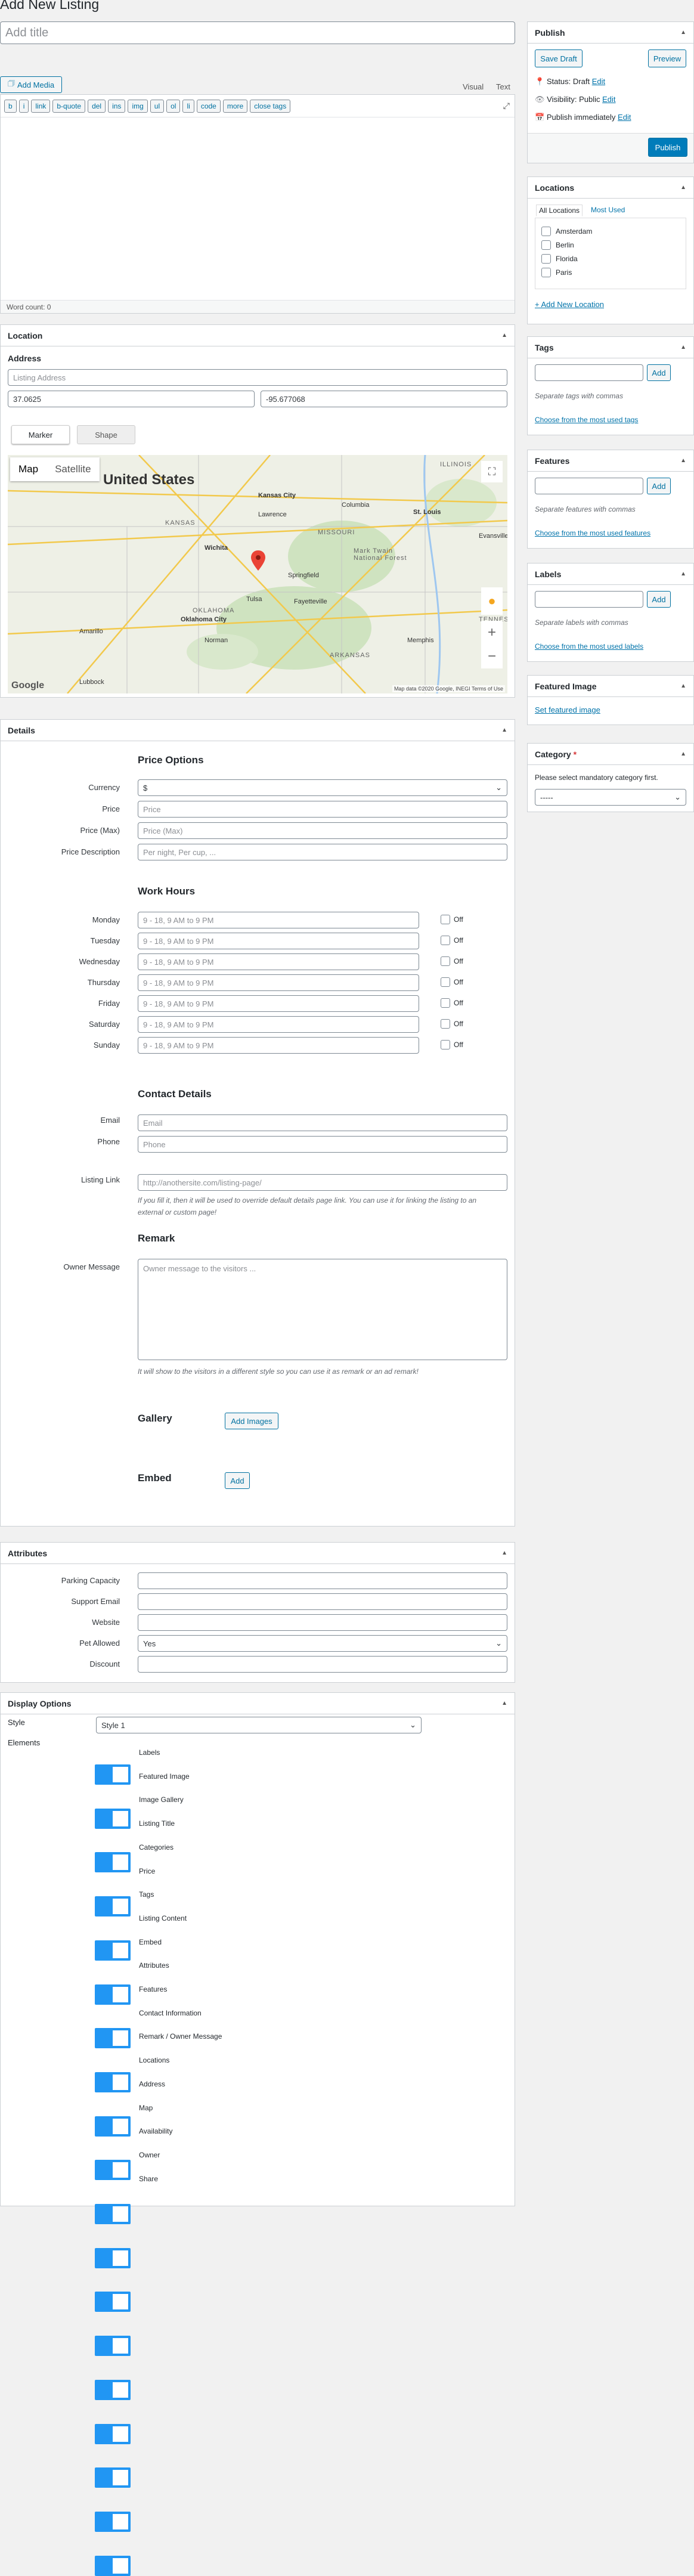 This screenshot has width=694, height=2576. Describe the element at coordinates (259, 1725) in the screenshot. I see `style-select: Style 1 ⌄` at that location.